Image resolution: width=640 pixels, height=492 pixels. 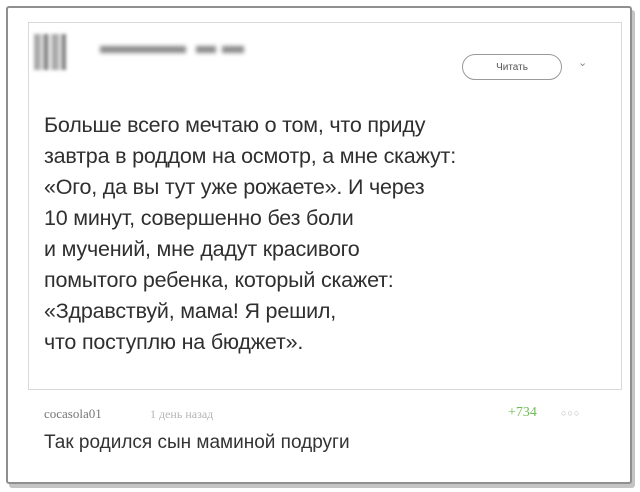 I want to click on post-text-line: что поступлю на бюджет»., so click(x=174, y=342).